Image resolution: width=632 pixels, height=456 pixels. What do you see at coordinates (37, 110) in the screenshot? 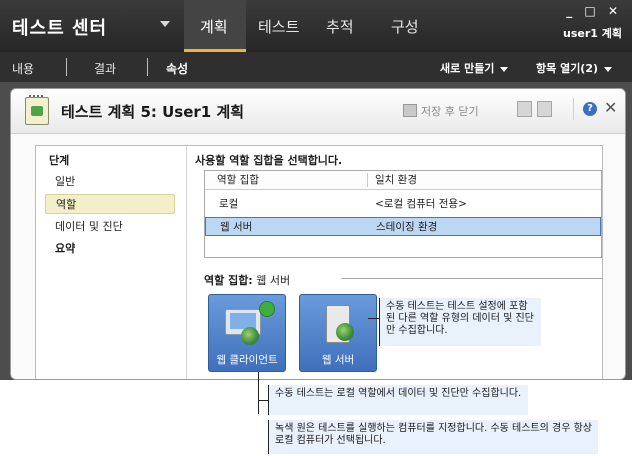
I see `test-plan-icon` at bounding box center [37, 110].